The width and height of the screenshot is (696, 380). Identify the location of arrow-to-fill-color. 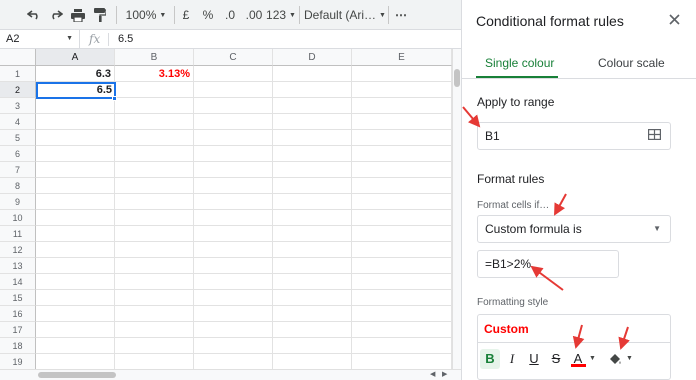
(624, 338).